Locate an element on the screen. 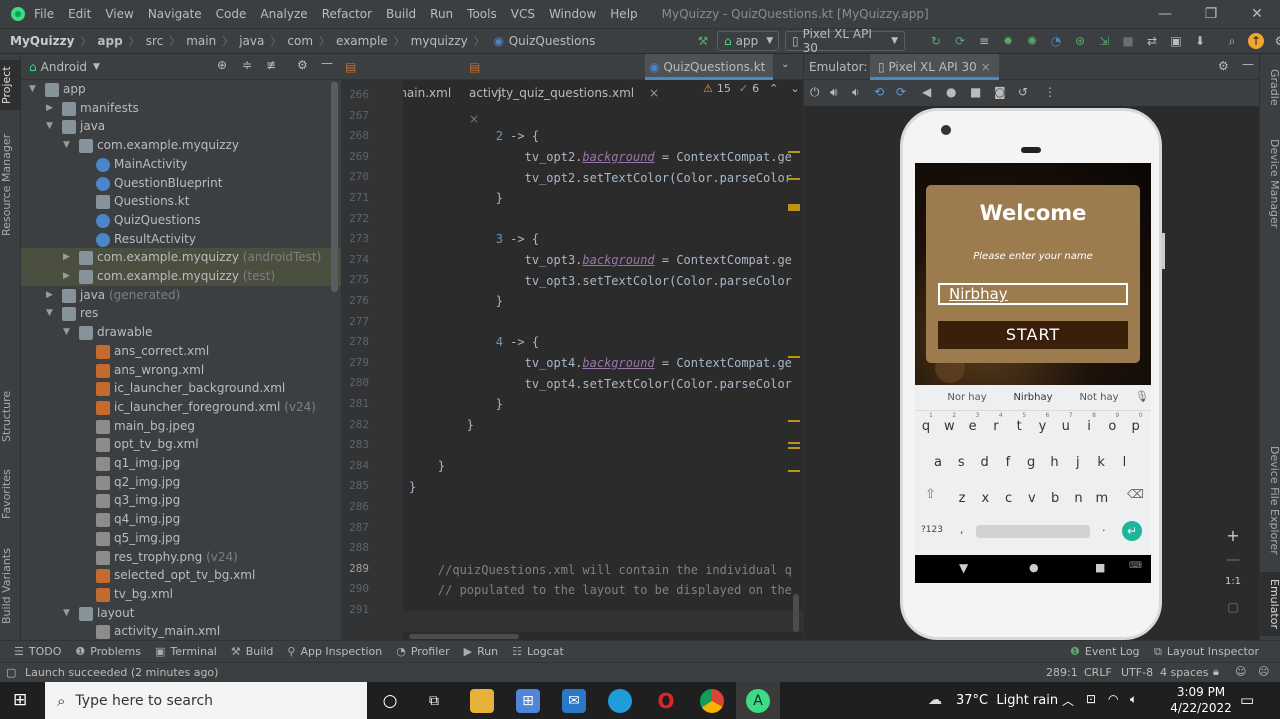 This screenshot has height=719, width=1280. volume-icon: 🔈︎ is located at coordinates (1133, 699).